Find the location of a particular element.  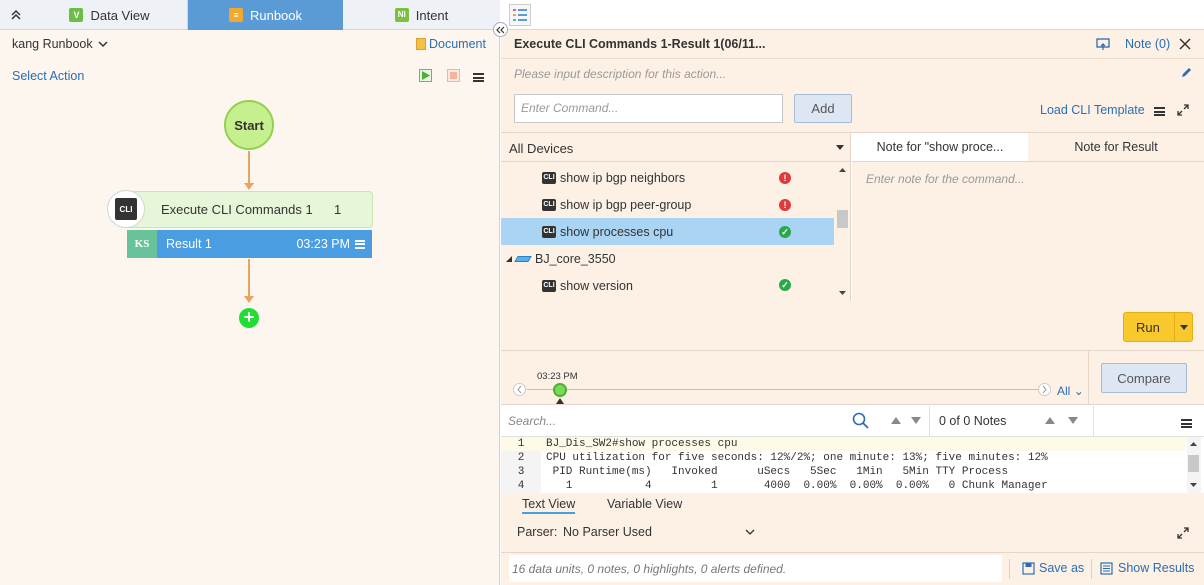

add-command-button: Add is located at coordinates (823, 108).